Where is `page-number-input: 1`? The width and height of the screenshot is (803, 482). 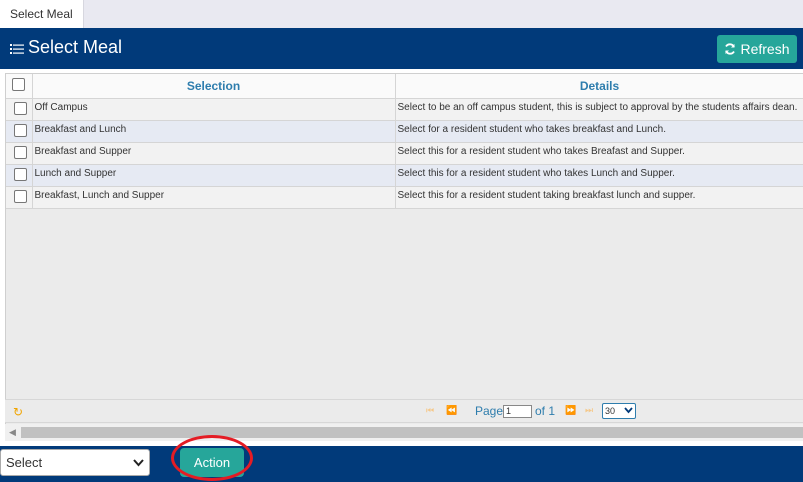 page-number-input: 1 is located at coordinates (517, 411).